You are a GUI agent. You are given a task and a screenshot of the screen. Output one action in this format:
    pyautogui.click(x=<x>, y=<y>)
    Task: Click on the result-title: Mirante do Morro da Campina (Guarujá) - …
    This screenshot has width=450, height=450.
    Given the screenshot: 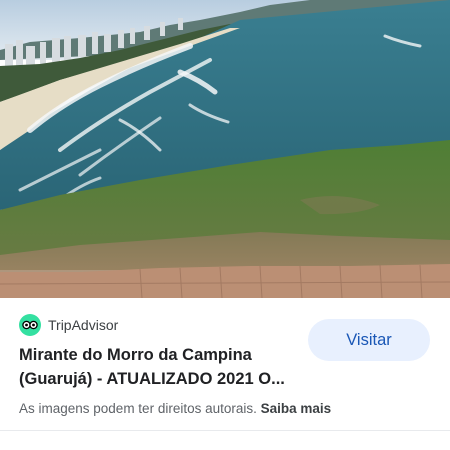 What is the action you would take?
    pyautogui.click(x=159, y=367)
    